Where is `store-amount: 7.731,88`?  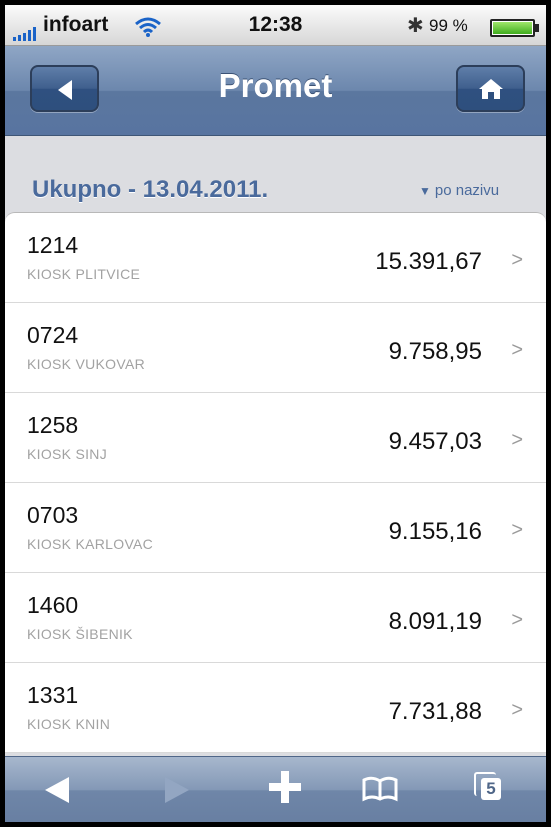
store-amount: 7.731,88 is located at coordinates (435, 711).